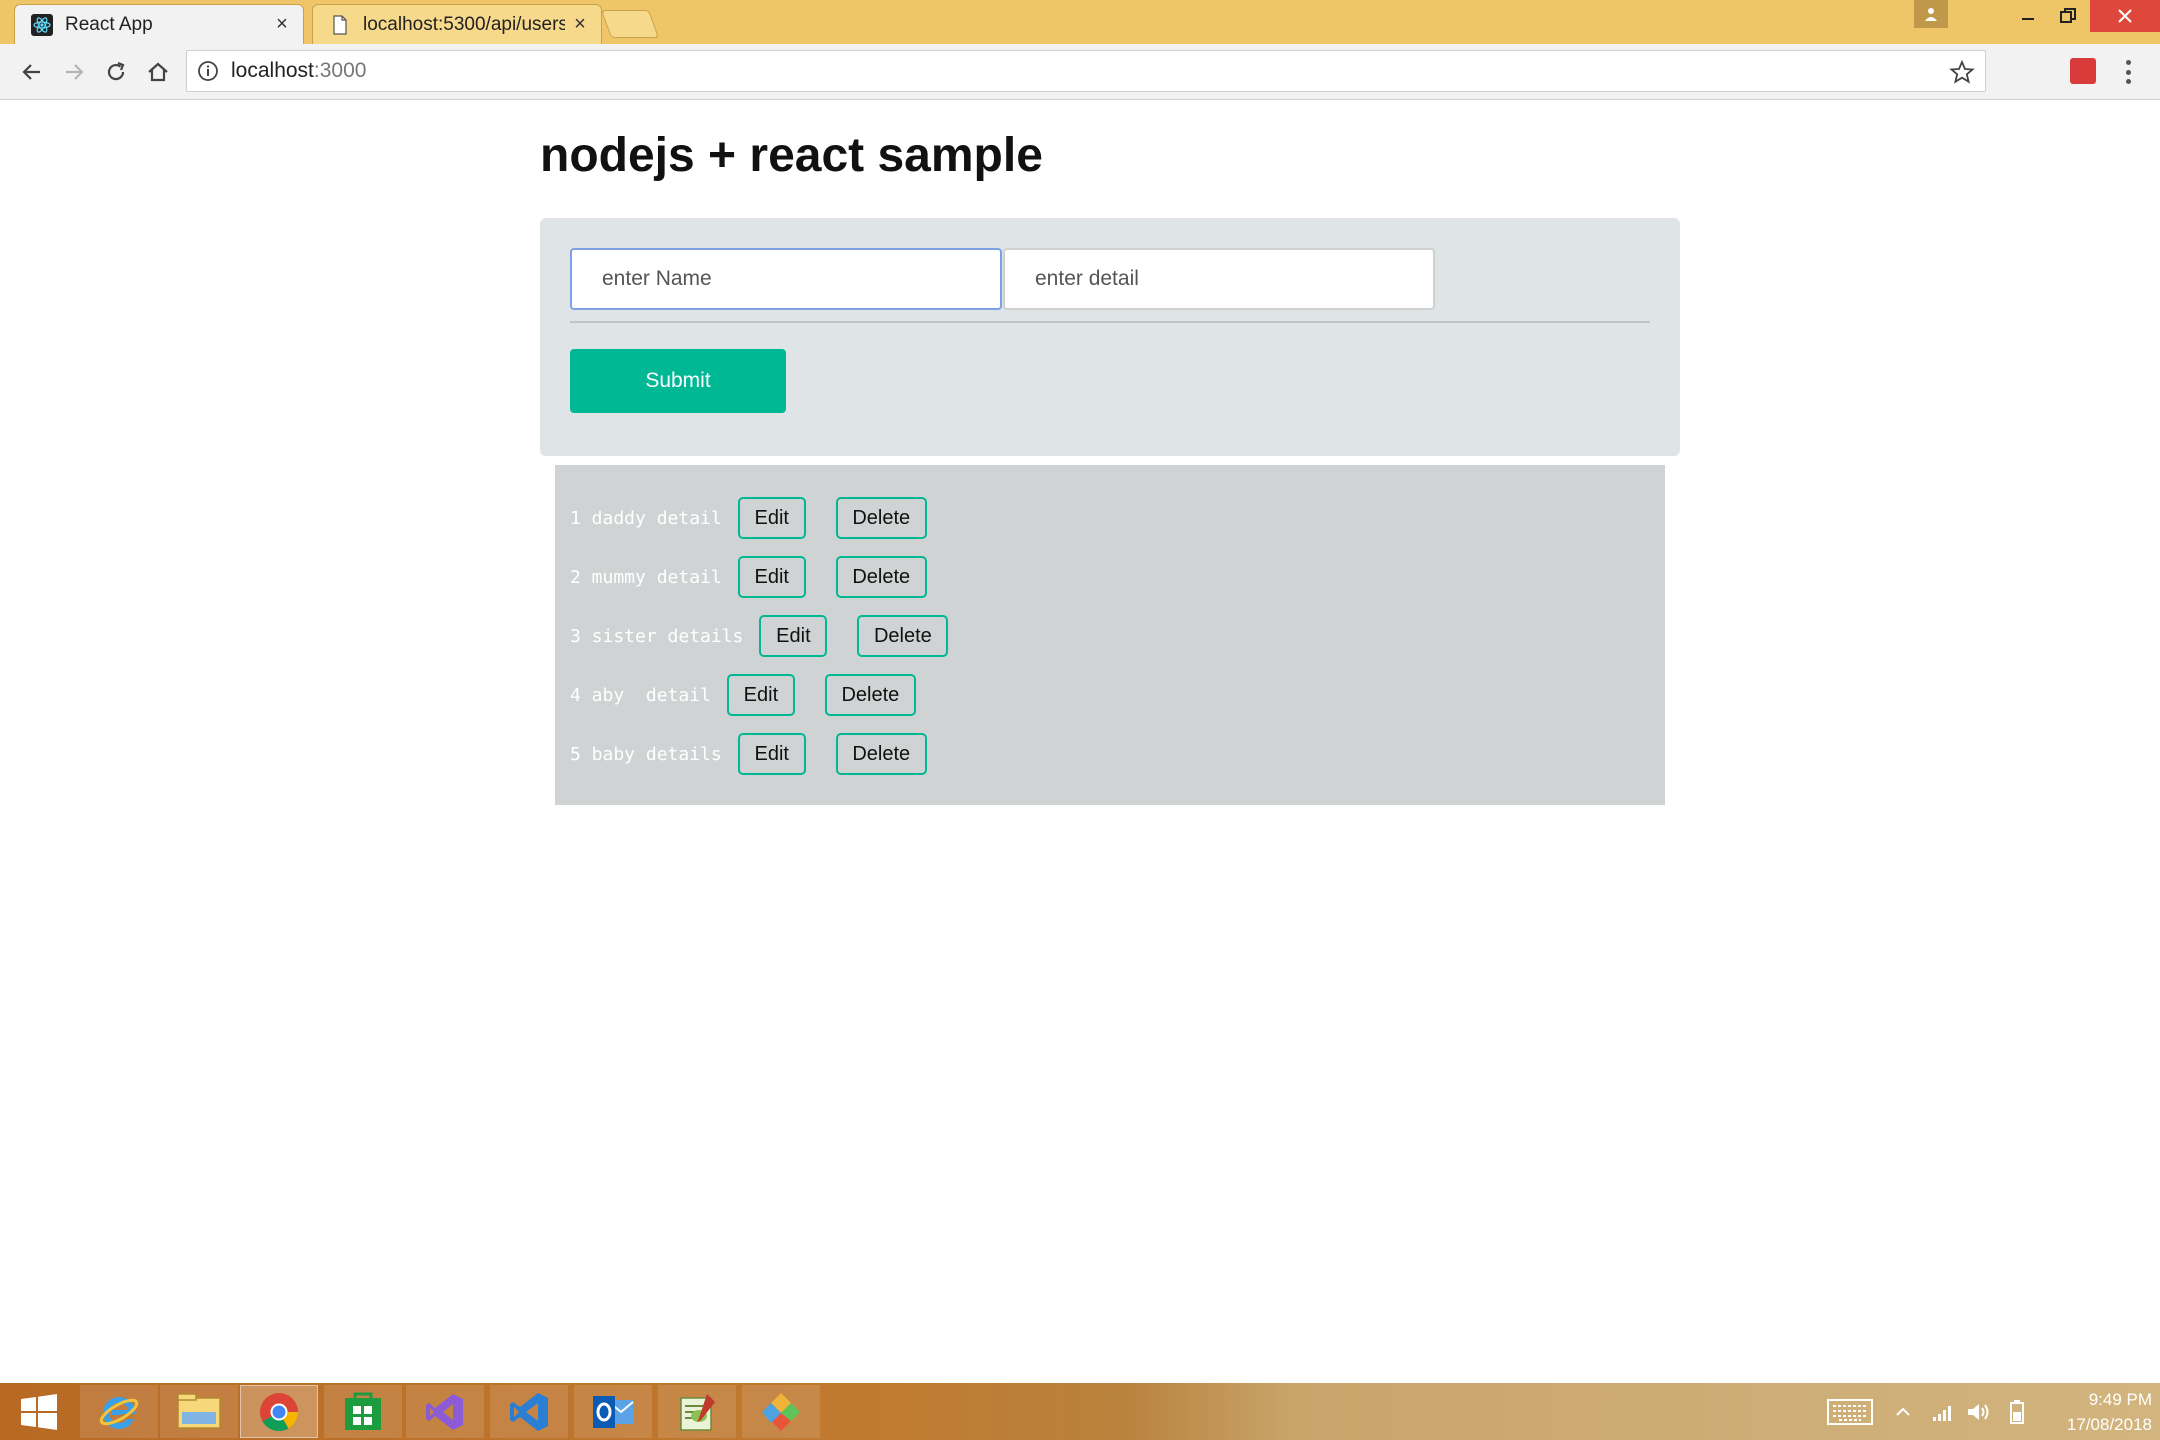 The height and width of the screenshot is (1440, 2160). Describe the element at coordinates (1219, 279) in the screenshot. I see `detail-input` at that location.